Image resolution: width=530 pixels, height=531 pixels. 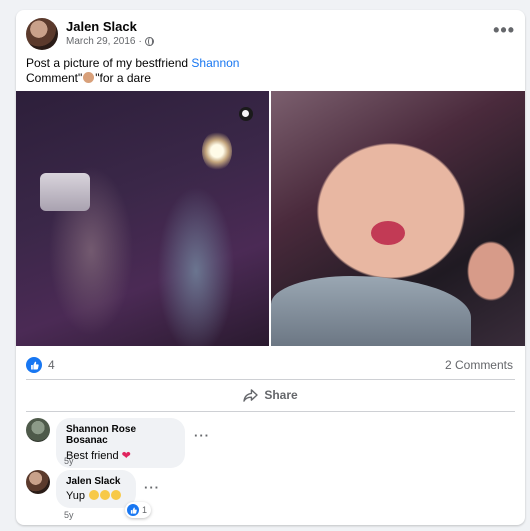 I want to click on post-meta: March 29, 2016 ·, so click(x=110, y=41).